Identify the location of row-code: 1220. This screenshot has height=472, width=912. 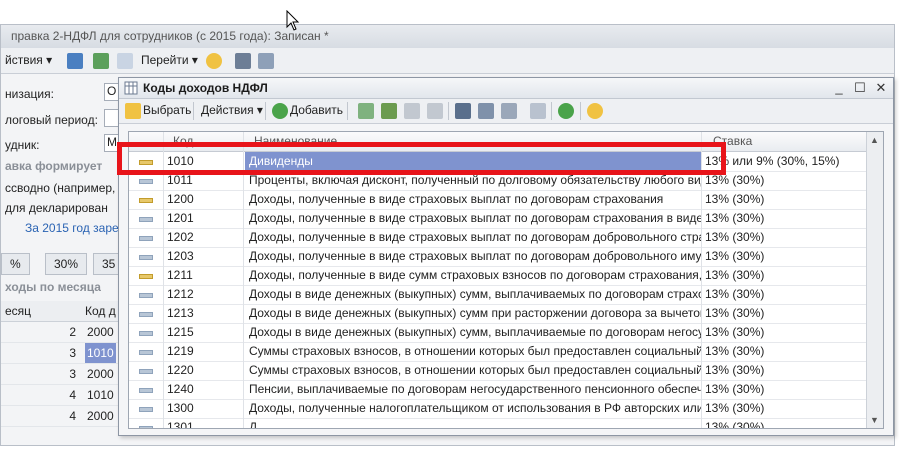
(180, 370).